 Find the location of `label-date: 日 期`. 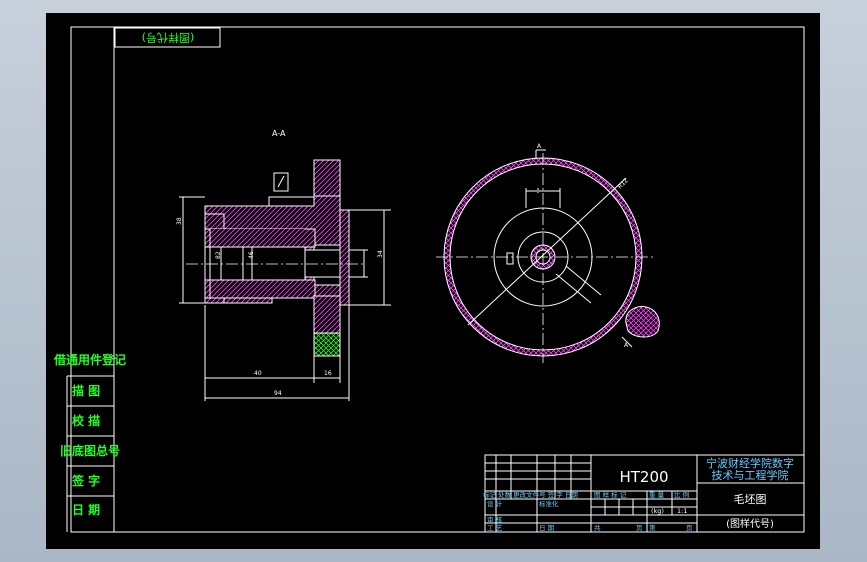

label-date: 日 期 is located at coordinates (547, 528).